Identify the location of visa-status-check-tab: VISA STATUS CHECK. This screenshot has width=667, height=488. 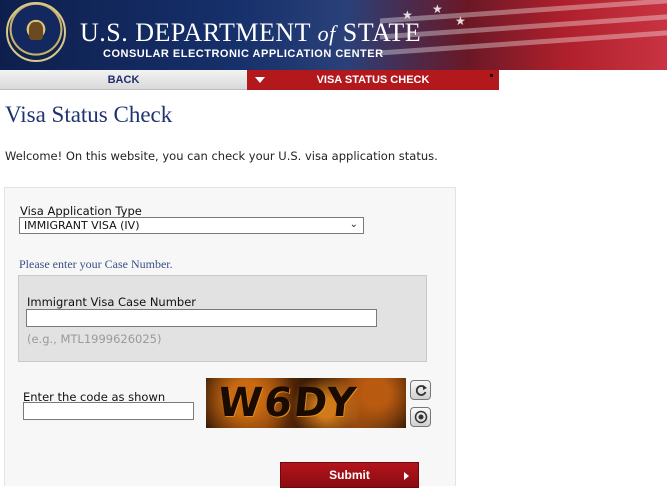
(373, 80).